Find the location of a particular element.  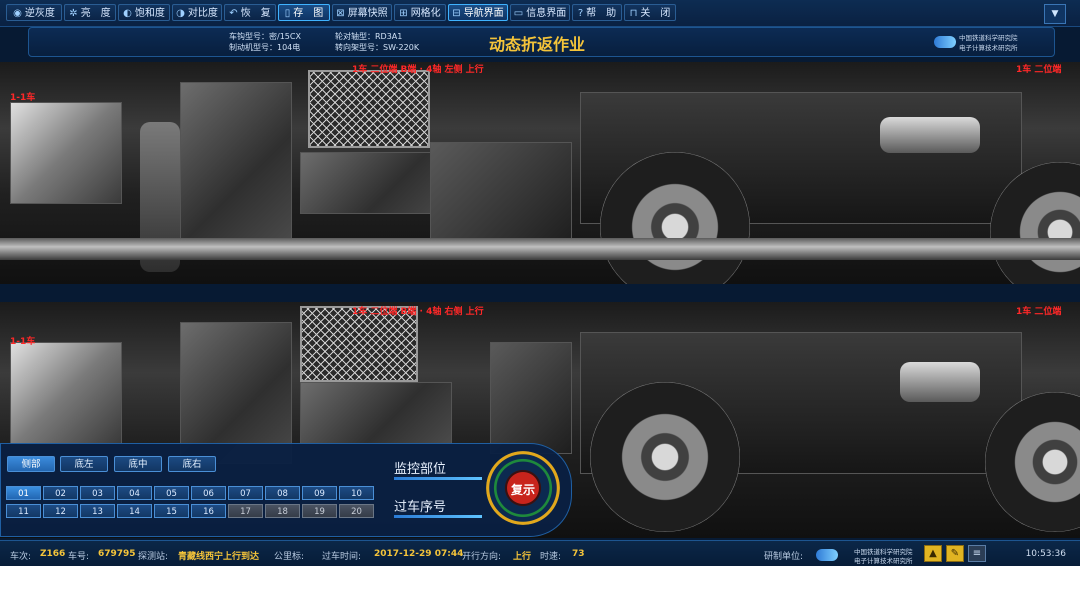

grid-button: ⊞ 网格化 is located at coordinates (420, 12).